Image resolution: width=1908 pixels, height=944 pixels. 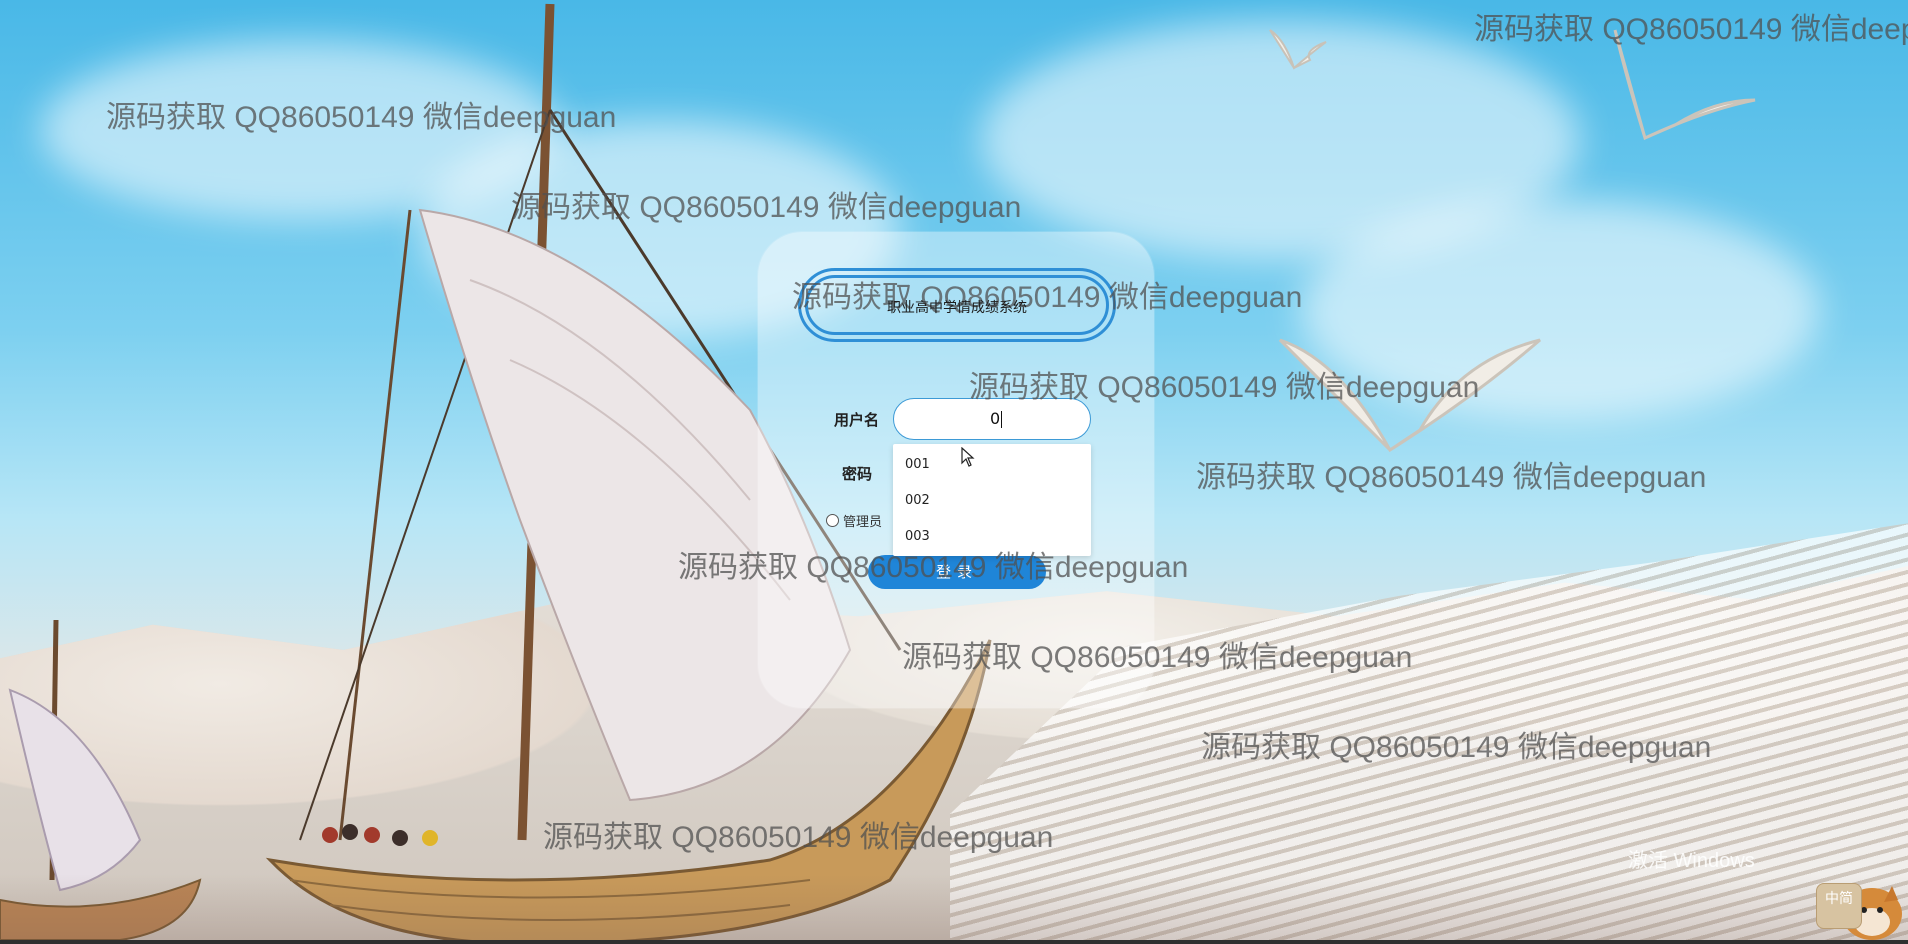 I want to click on system-title: 职业高中学情成绩系统, so click(x=957, y=308).